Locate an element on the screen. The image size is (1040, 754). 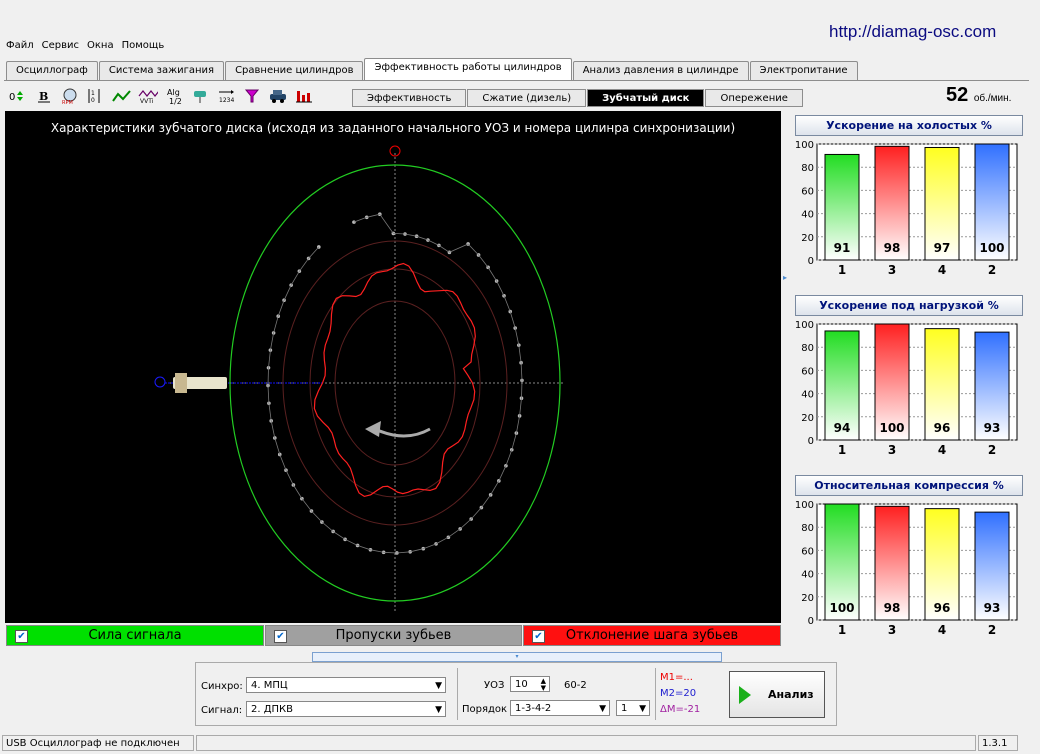
menu-file: Файл is located at coordinates (20, 48).